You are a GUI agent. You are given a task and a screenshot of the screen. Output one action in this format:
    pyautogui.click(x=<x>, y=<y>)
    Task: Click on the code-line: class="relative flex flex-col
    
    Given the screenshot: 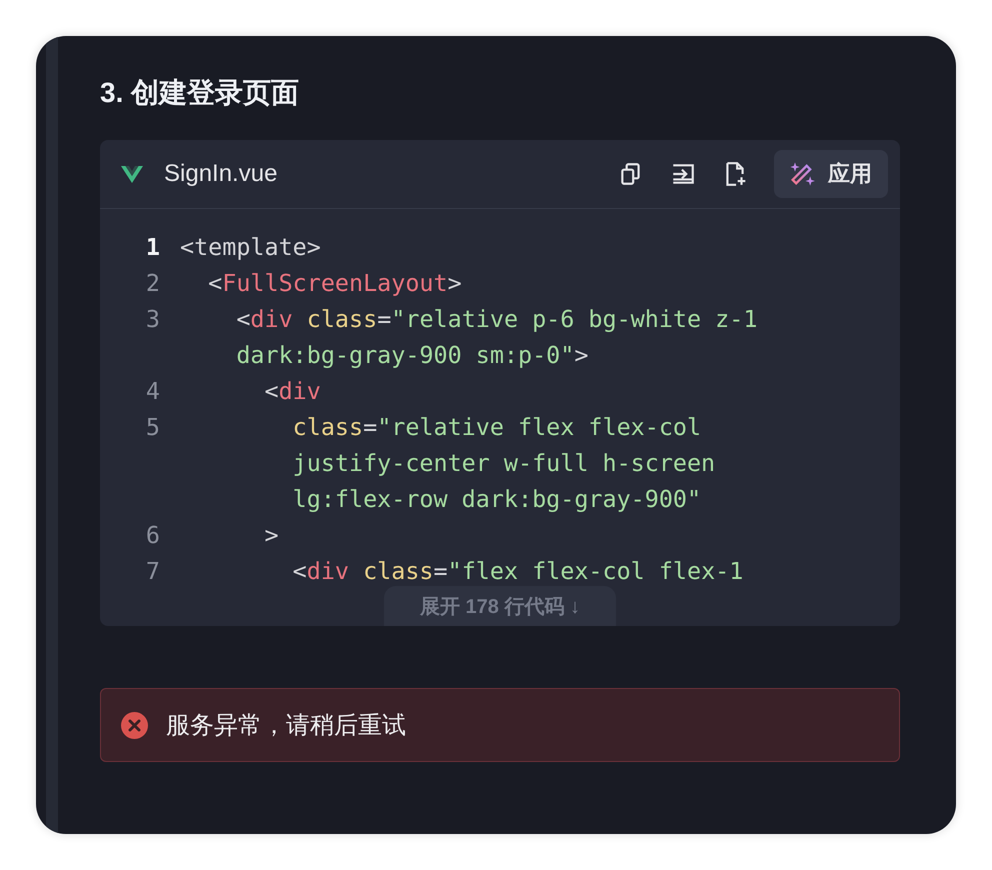 What is the action you would take?
    pyautogui.click(x=497, y=427)
    